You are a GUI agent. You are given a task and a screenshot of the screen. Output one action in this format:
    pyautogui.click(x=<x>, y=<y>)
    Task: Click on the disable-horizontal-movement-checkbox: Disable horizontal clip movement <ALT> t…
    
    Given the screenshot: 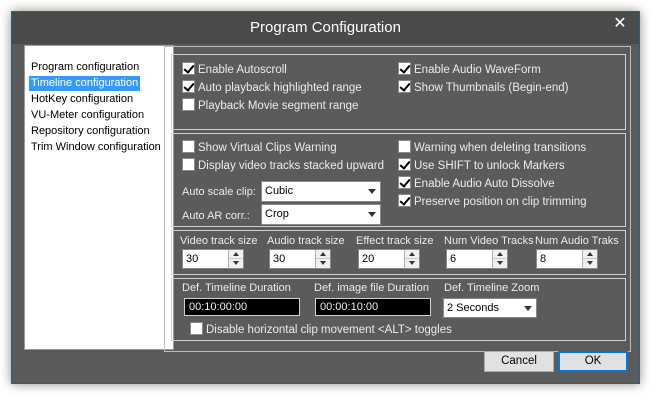 What is the action you would take?
    pyautogui.click(x=321, y=329)
    